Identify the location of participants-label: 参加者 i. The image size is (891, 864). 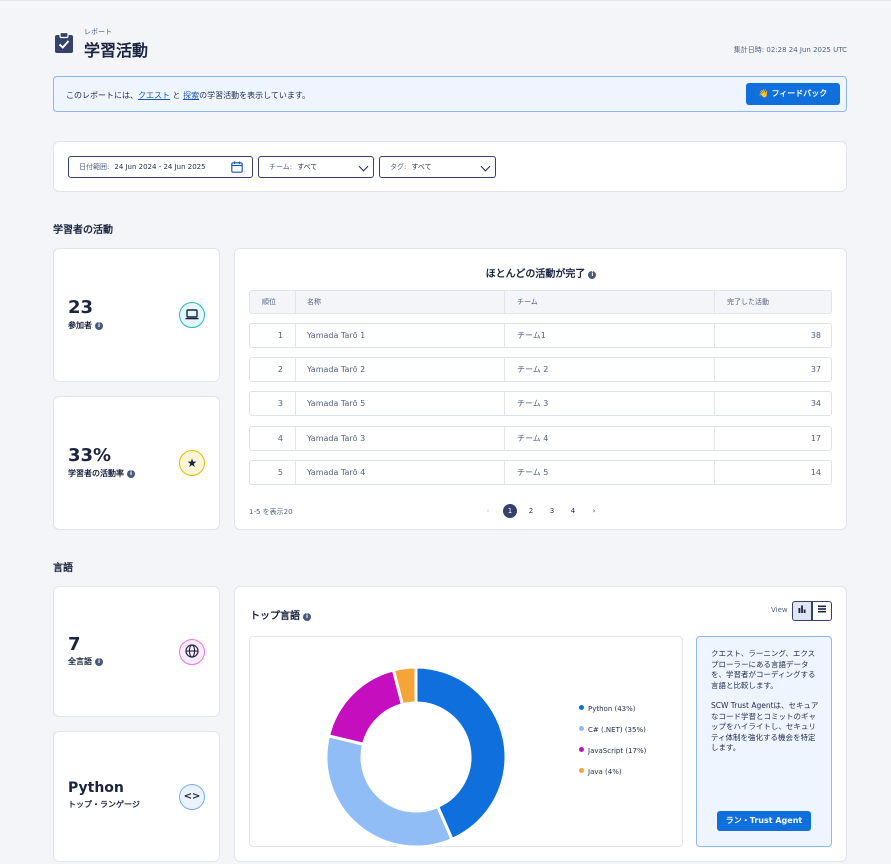
(85, 325).